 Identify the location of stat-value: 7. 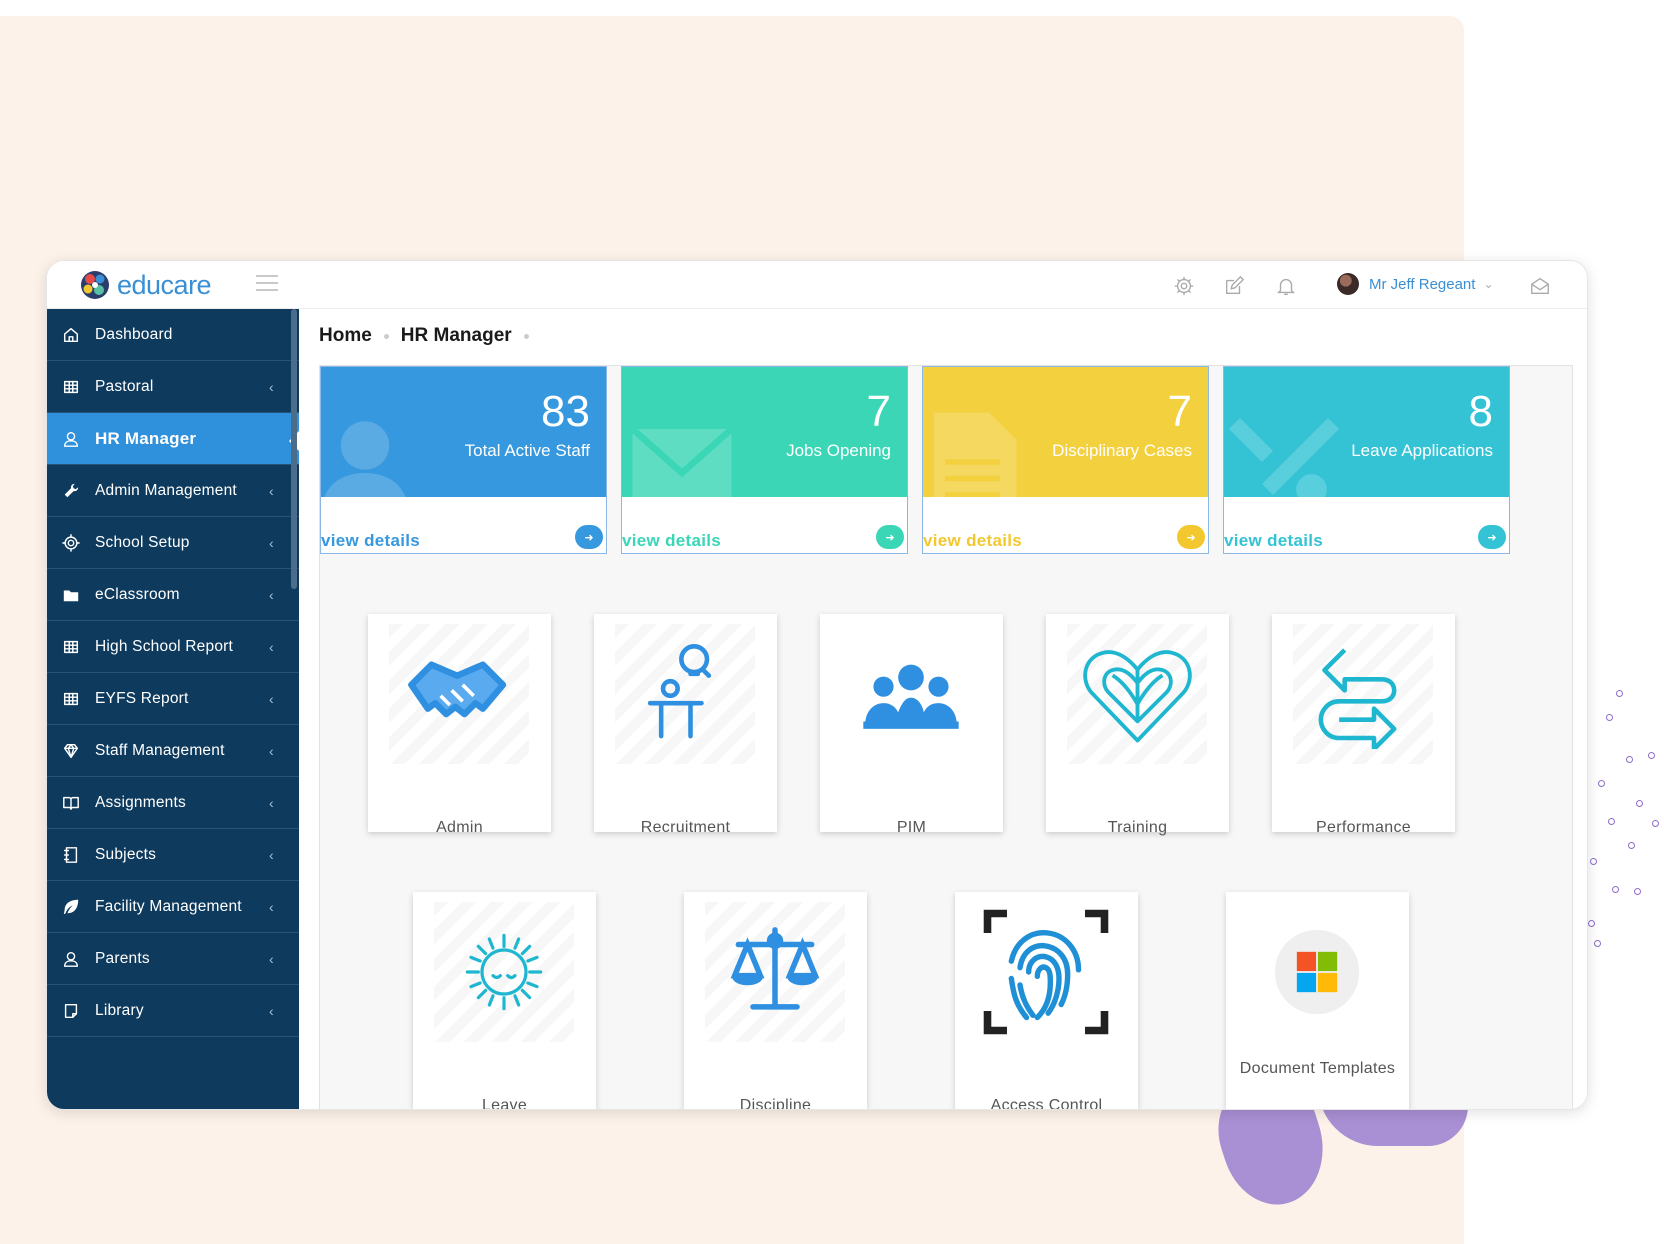
(1179, 411).